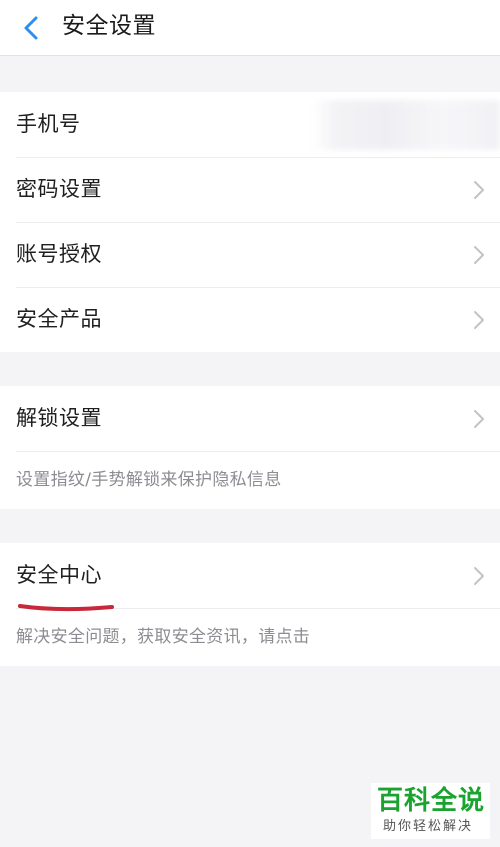 The width and height of the screenshot is (500, 847). What do you see at coordinates (59, 575) in the screenshot?
I see `row-label: 安全中心` at bounding box center [59, 575].